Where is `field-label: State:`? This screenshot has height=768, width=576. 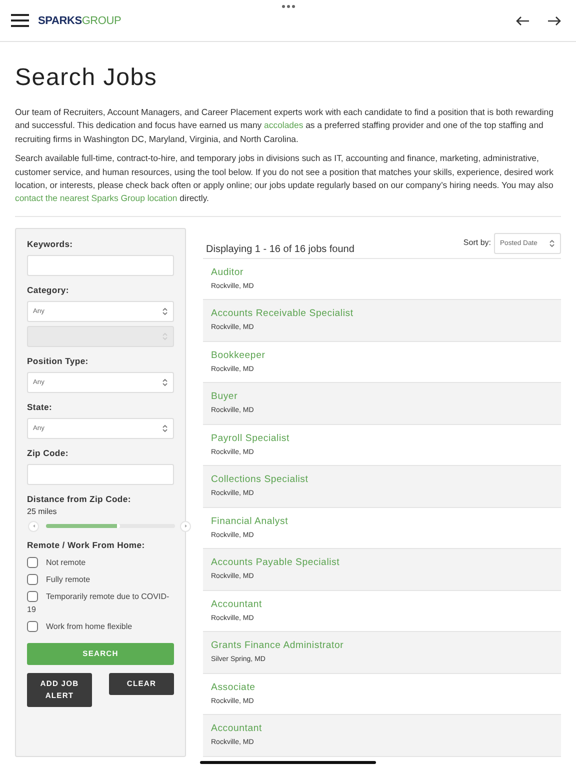
field-label: State: is located at coordinates (40, 407).